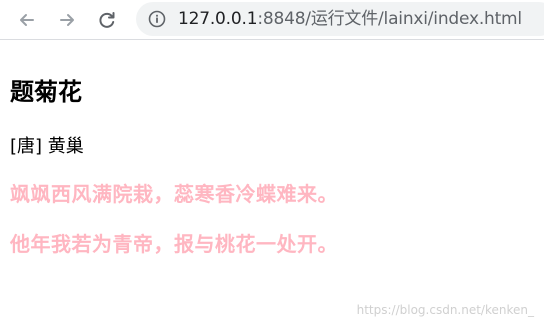 Image resolution: width=544 pixels, height=325 pixels. I want to click on watermark: https://blog.csdn.net/kenken_, so click(445, 310).